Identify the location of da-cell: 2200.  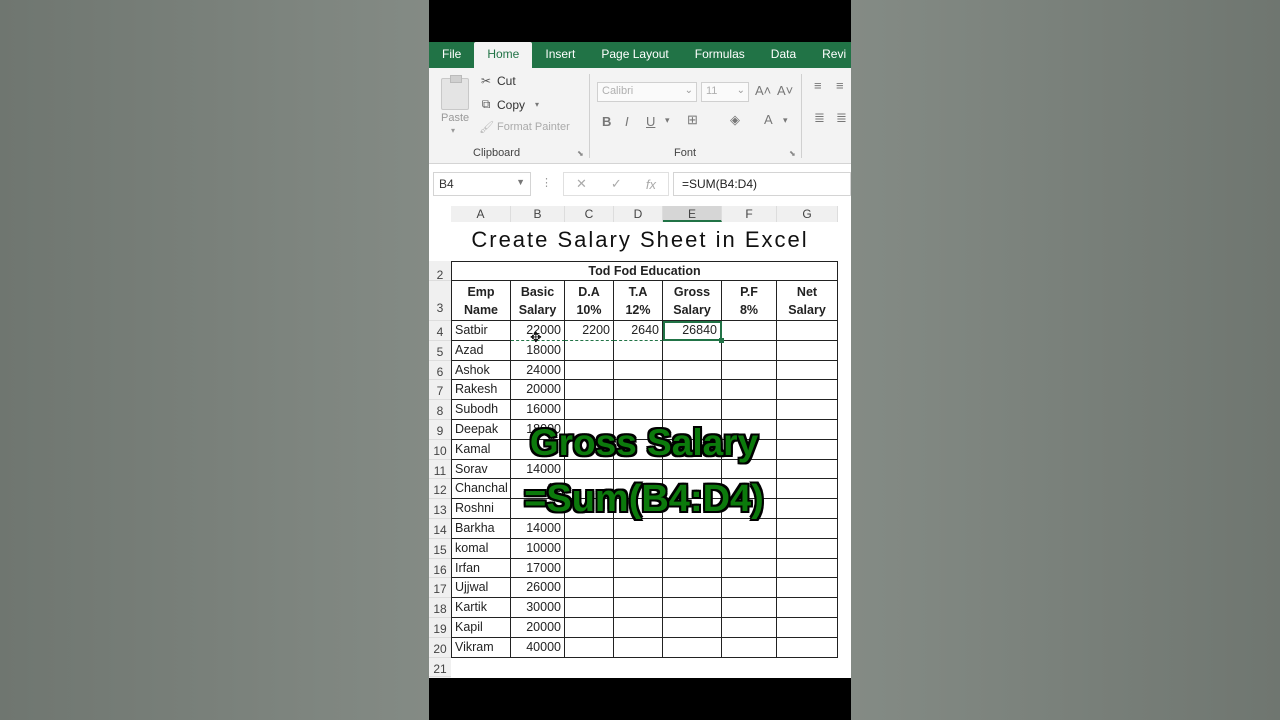
(589, 331).